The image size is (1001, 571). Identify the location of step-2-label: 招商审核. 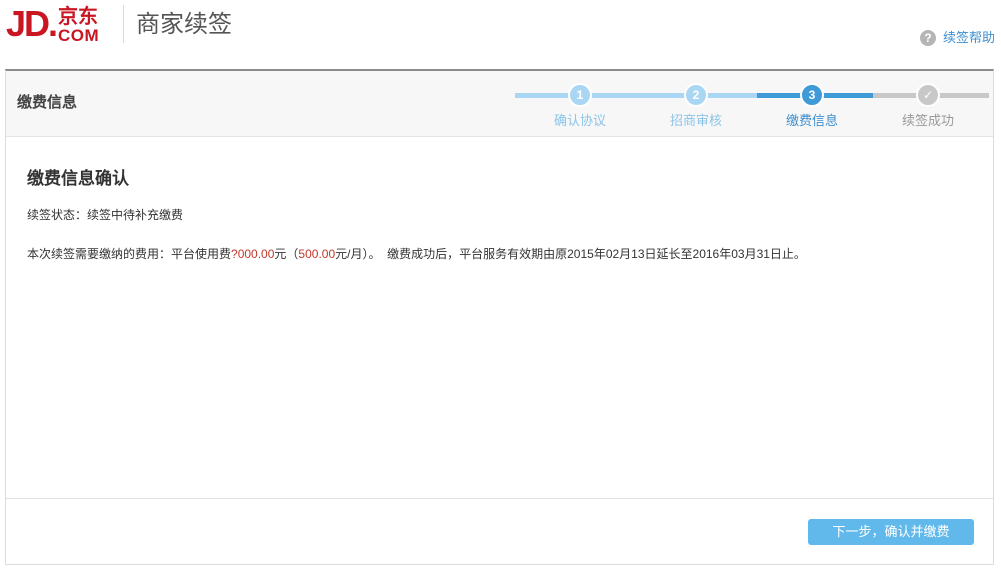
(695, 120).